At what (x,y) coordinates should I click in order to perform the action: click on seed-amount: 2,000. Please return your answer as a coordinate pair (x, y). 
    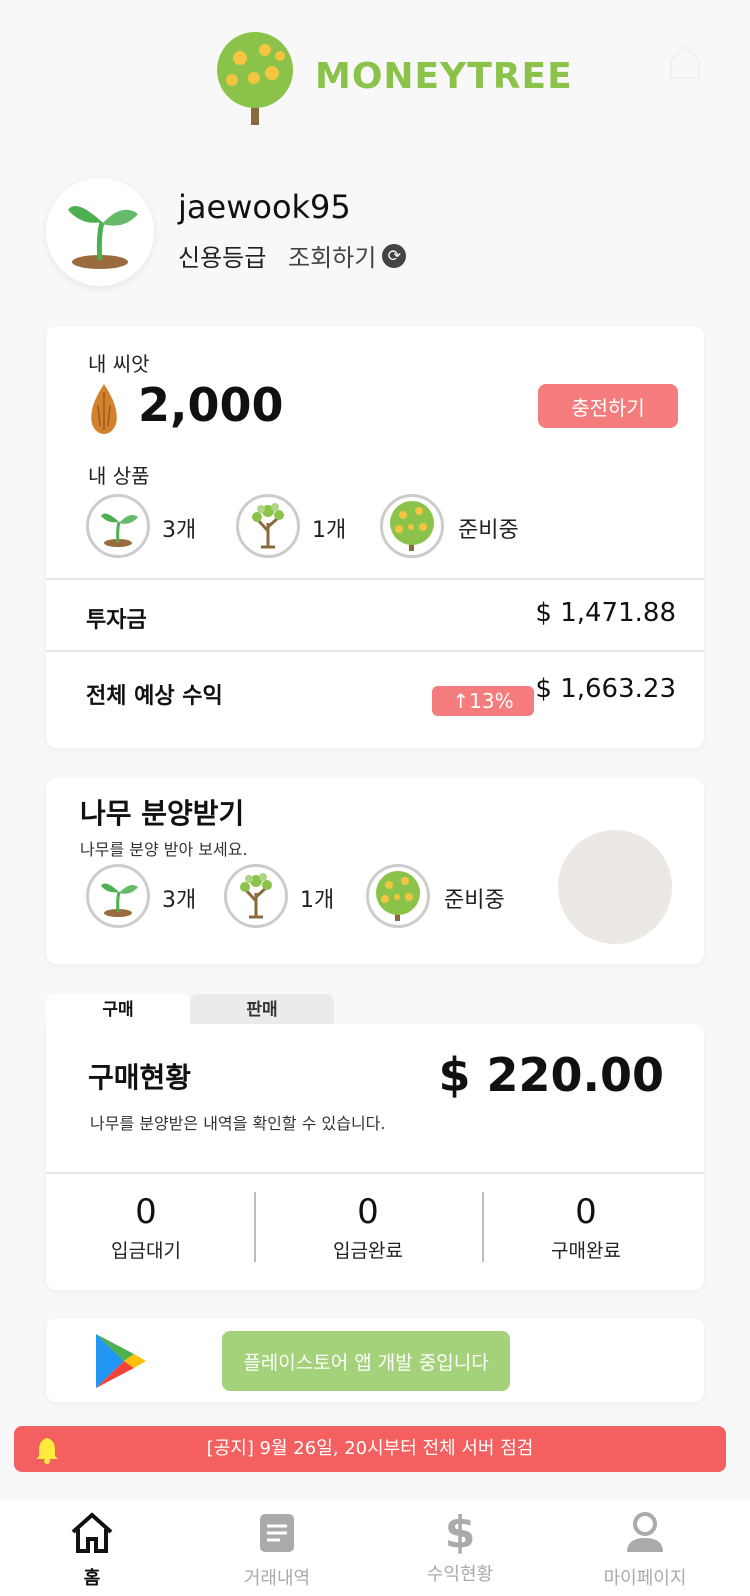
    Looking at the image, I should click on (211, 405).